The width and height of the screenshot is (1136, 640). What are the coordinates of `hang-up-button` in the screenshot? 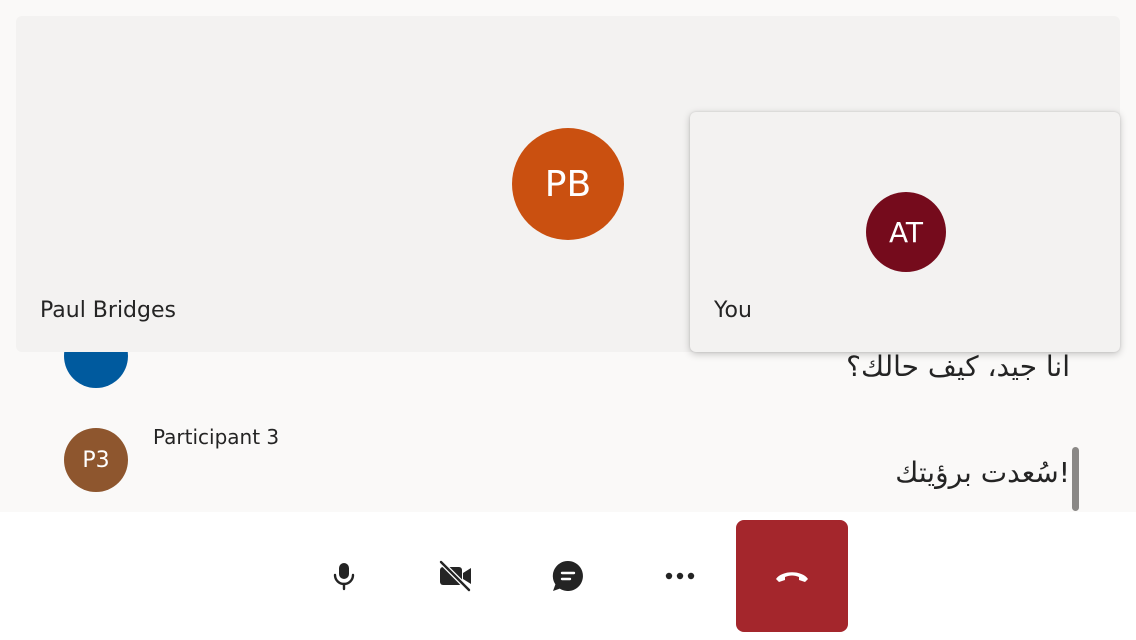 It's located at (792, 576).